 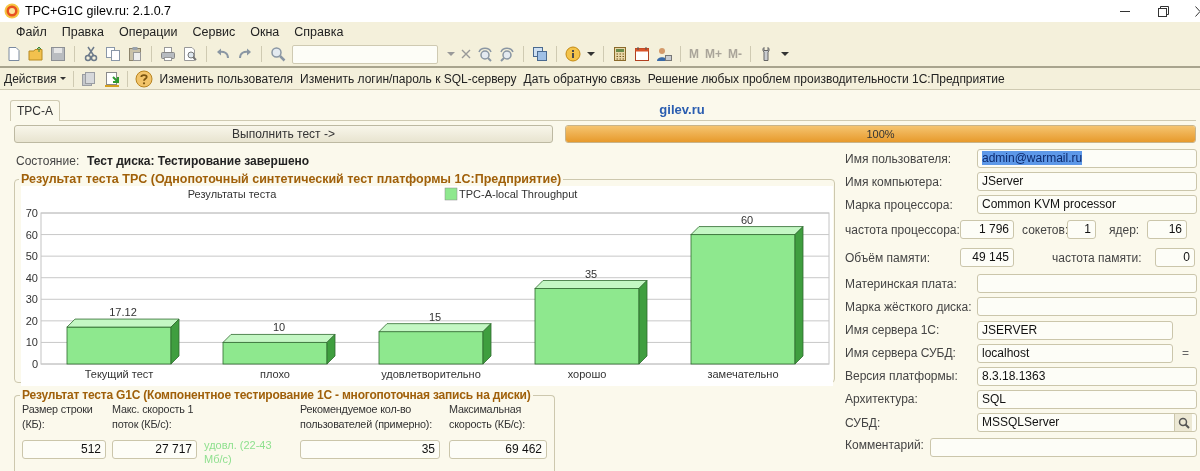 I want to click on field-label: Имя пользователя:, so click(x=899, y=158).